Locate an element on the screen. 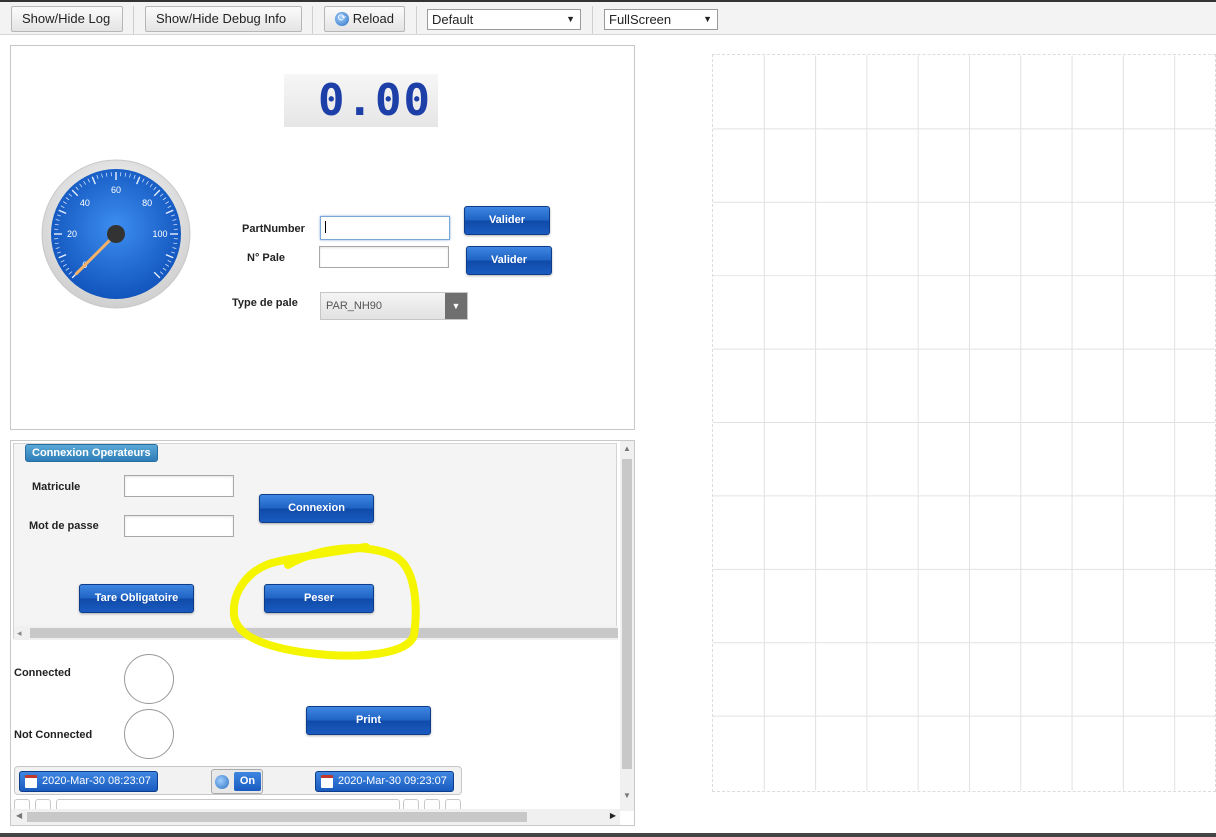  weight-gauge: 020406080100 is located at coordinates (116, 234).